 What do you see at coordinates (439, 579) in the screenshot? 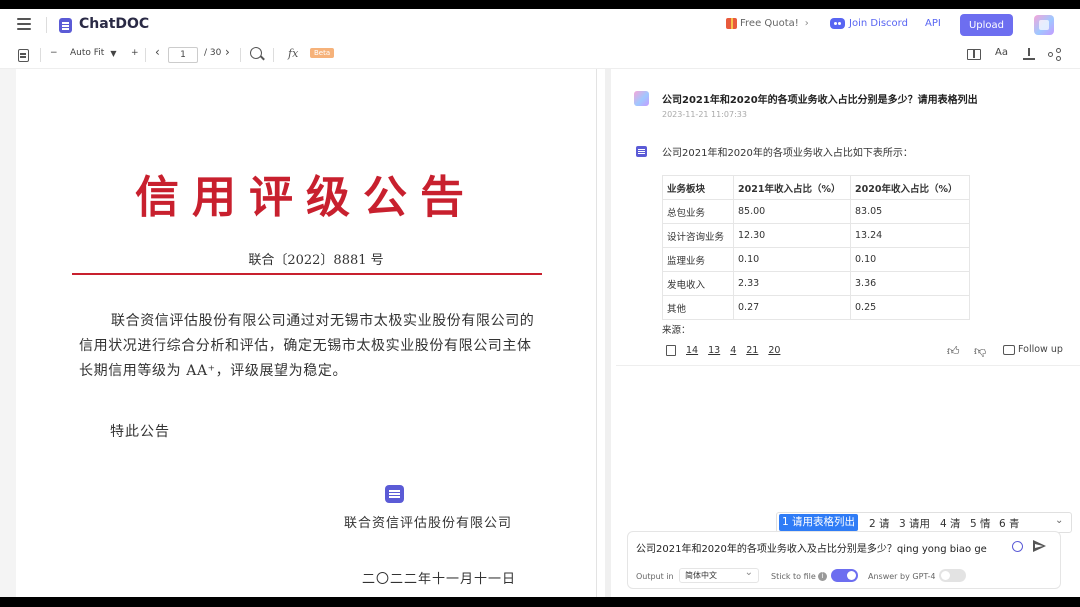
I see `document-date: 二〇二二年十一月十一日` at bounding box center [439, 579].